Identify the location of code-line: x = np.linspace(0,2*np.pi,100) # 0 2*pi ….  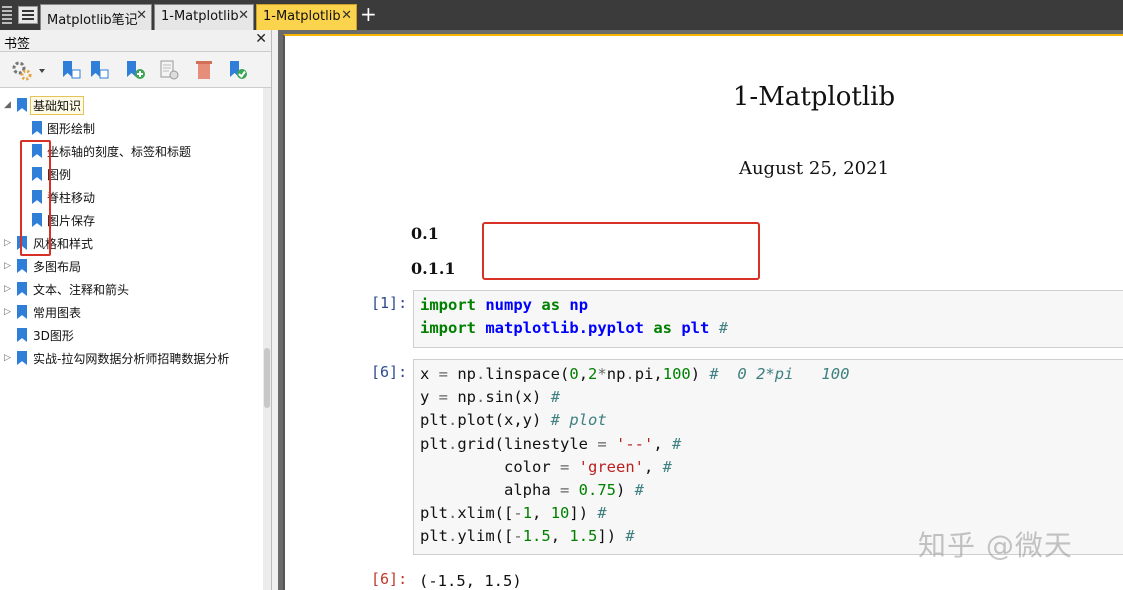
(635, 374).